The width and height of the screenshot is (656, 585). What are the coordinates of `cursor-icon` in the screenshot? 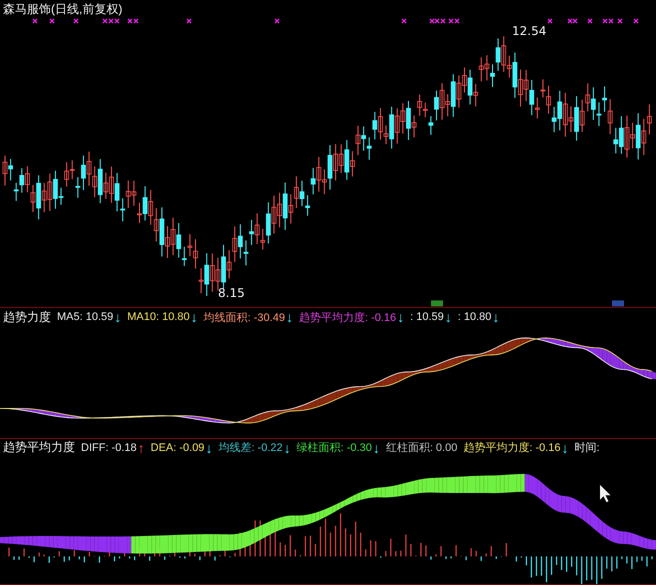 It's located at (605, 493).